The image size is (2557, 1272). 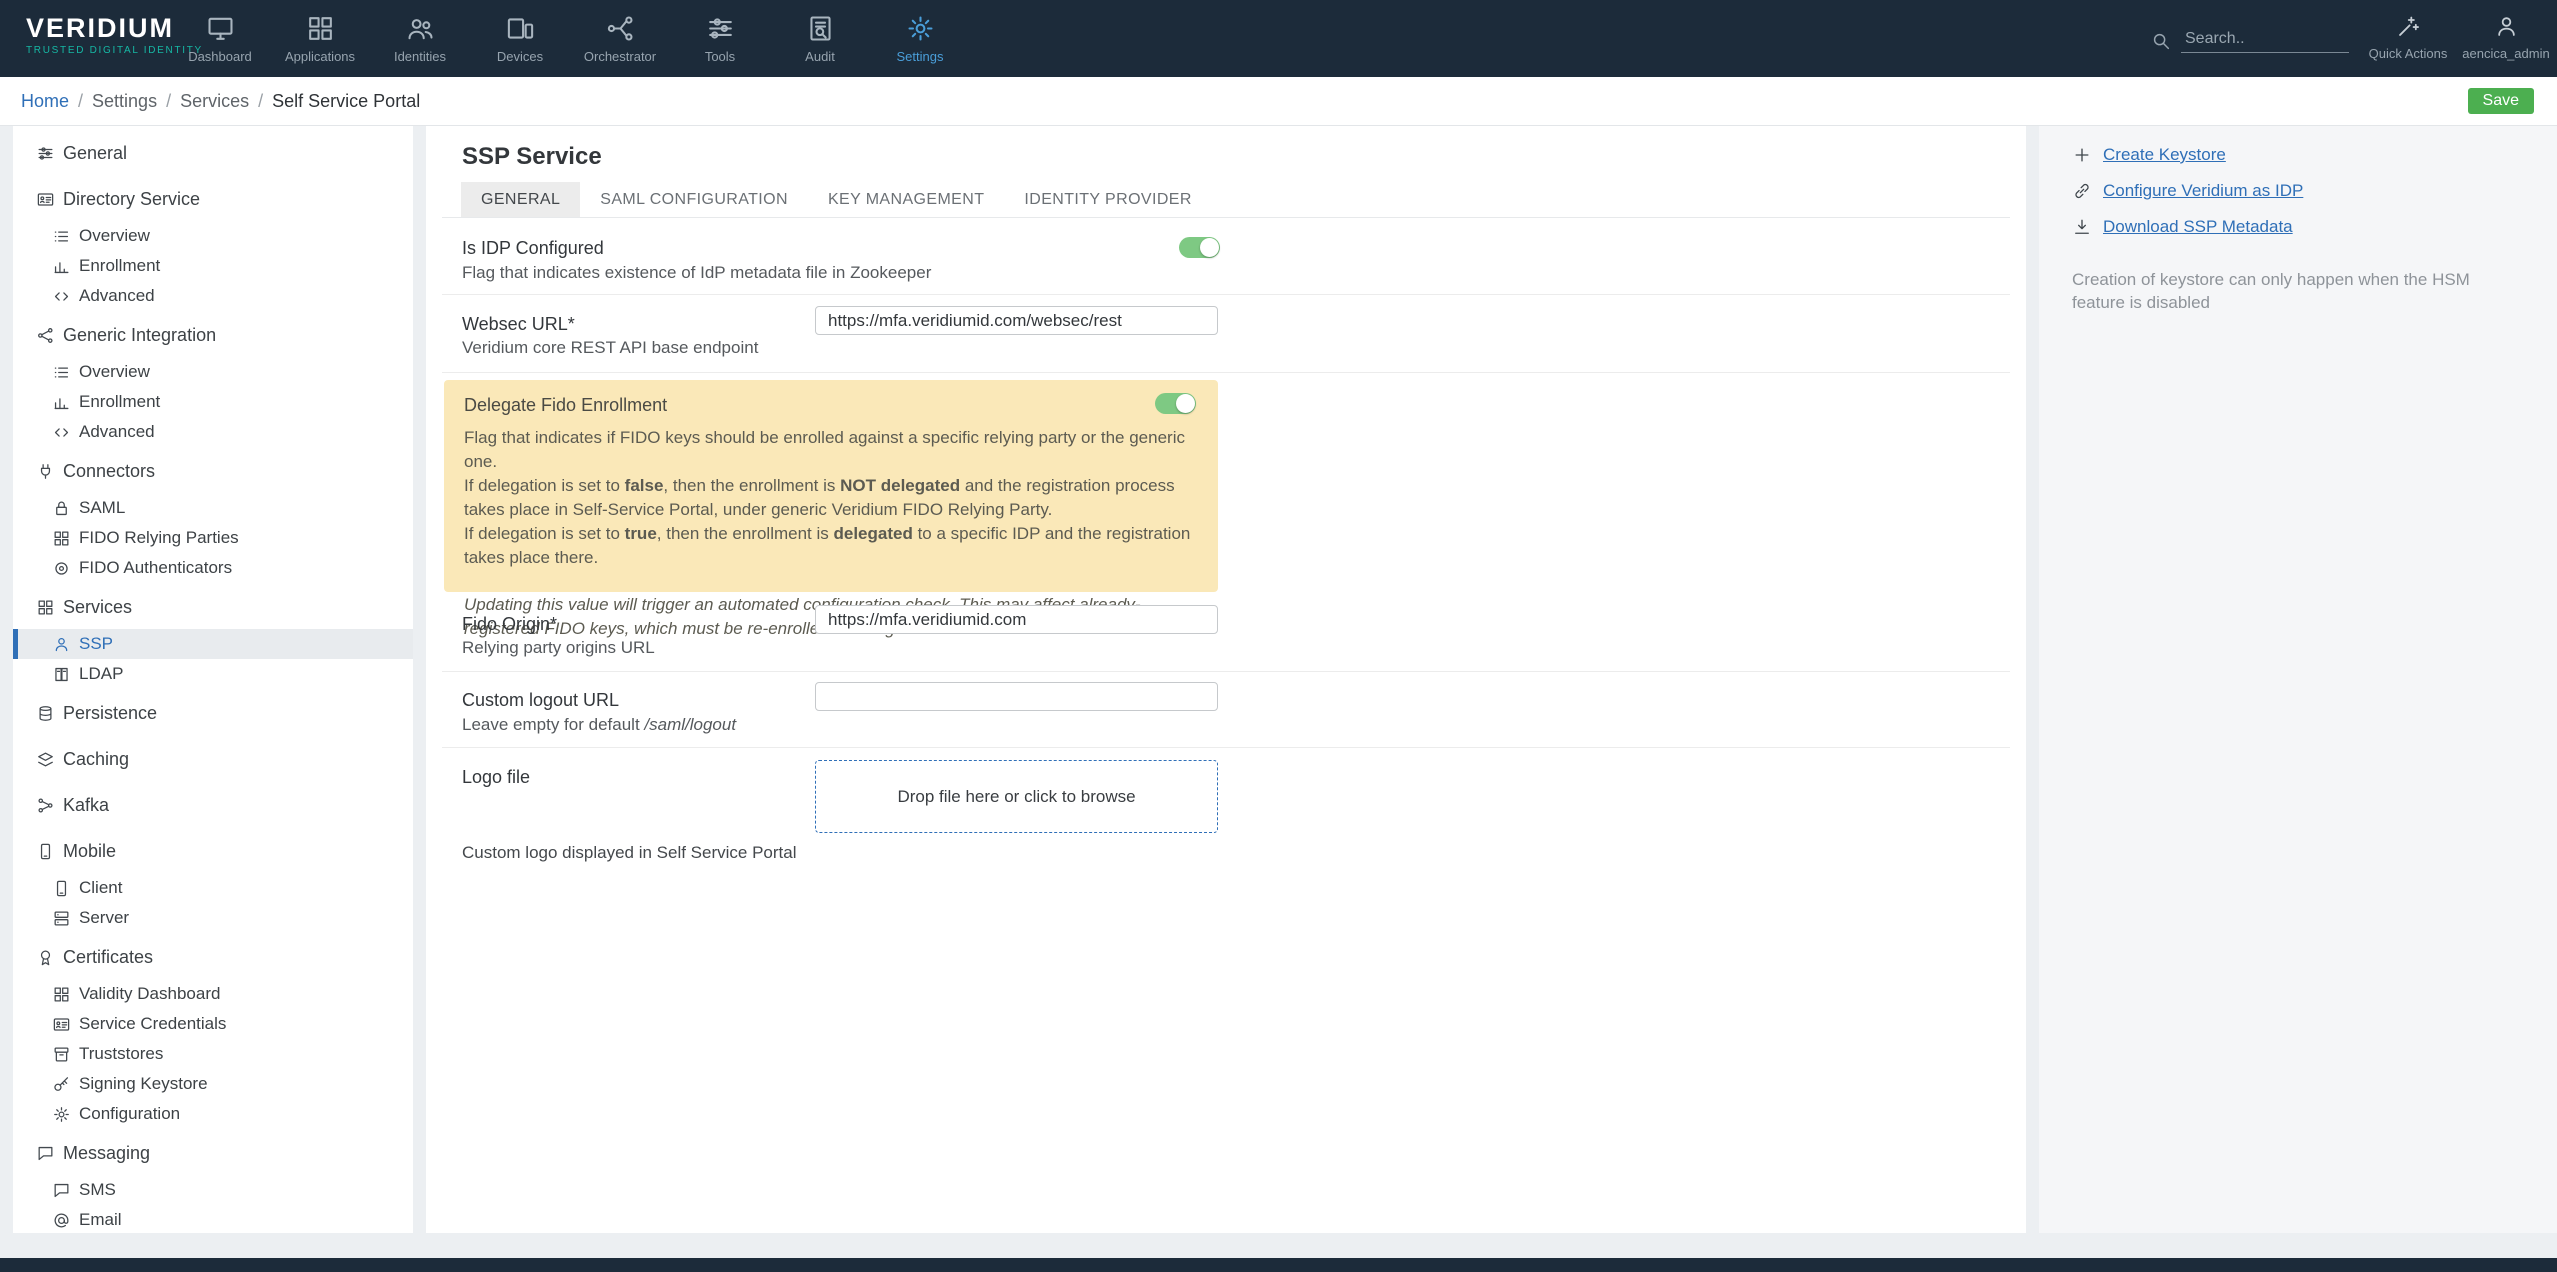 I want to click on nav-item-orchestrator: Orchestrator, so click(x=620, y=38).